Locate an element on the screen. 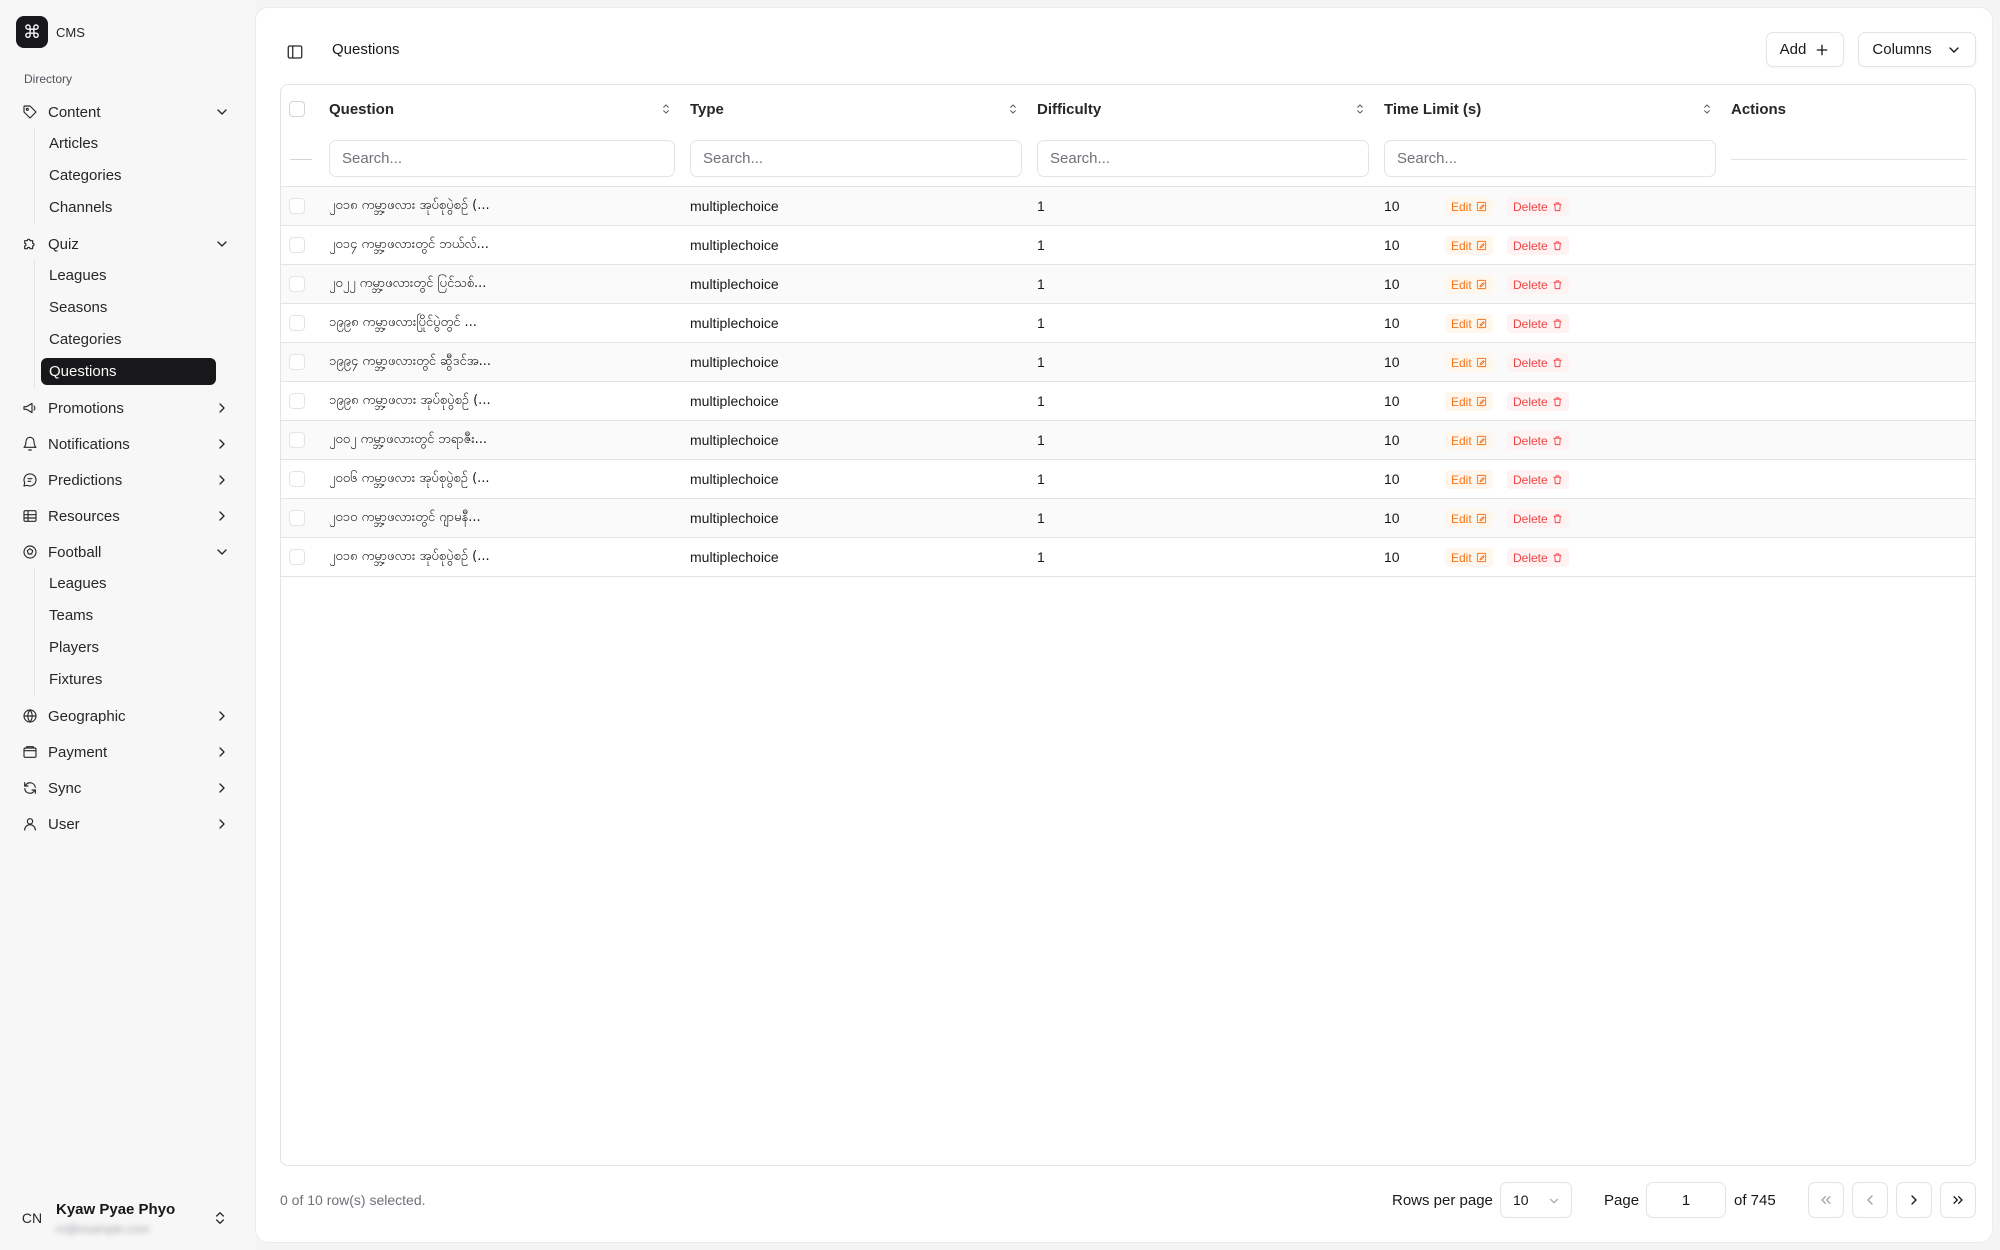 Image resolution: width=2000 pixels, height=1250 pixels. nav-group-label: Payment is located at coordinates (78, 752).